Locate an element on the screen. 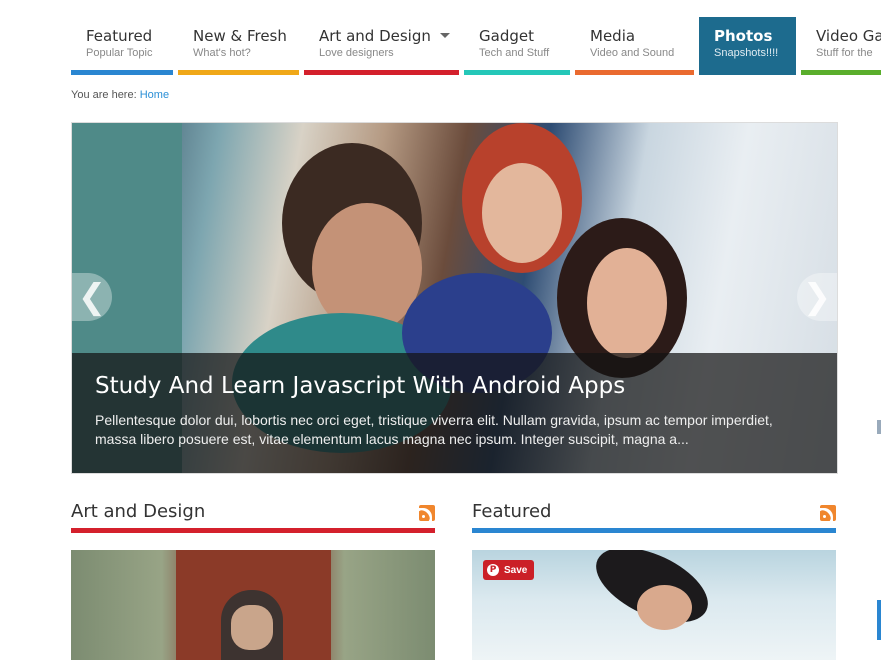 The image size is (881, 661). chevron-right-icon: ❯ is located at coordinates (817, 297).